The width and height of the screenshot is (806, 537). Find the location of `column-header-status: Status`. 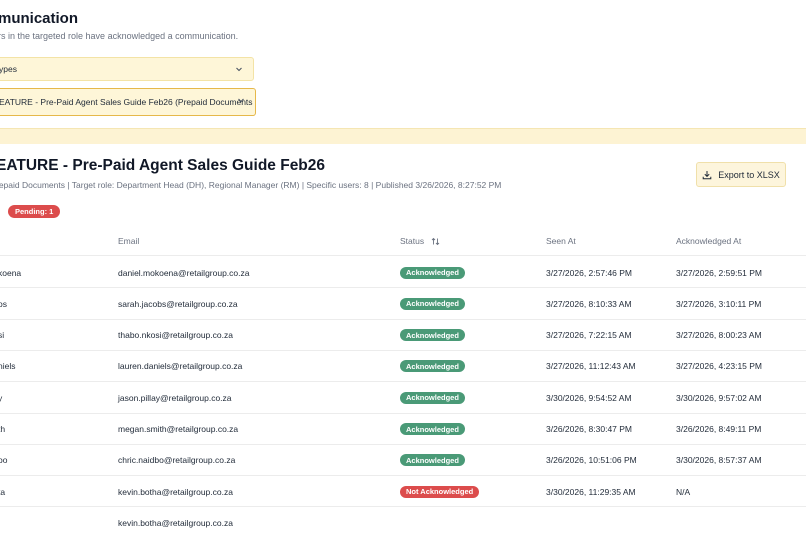

column-header-status: Status is located at coordinates (420, 241).